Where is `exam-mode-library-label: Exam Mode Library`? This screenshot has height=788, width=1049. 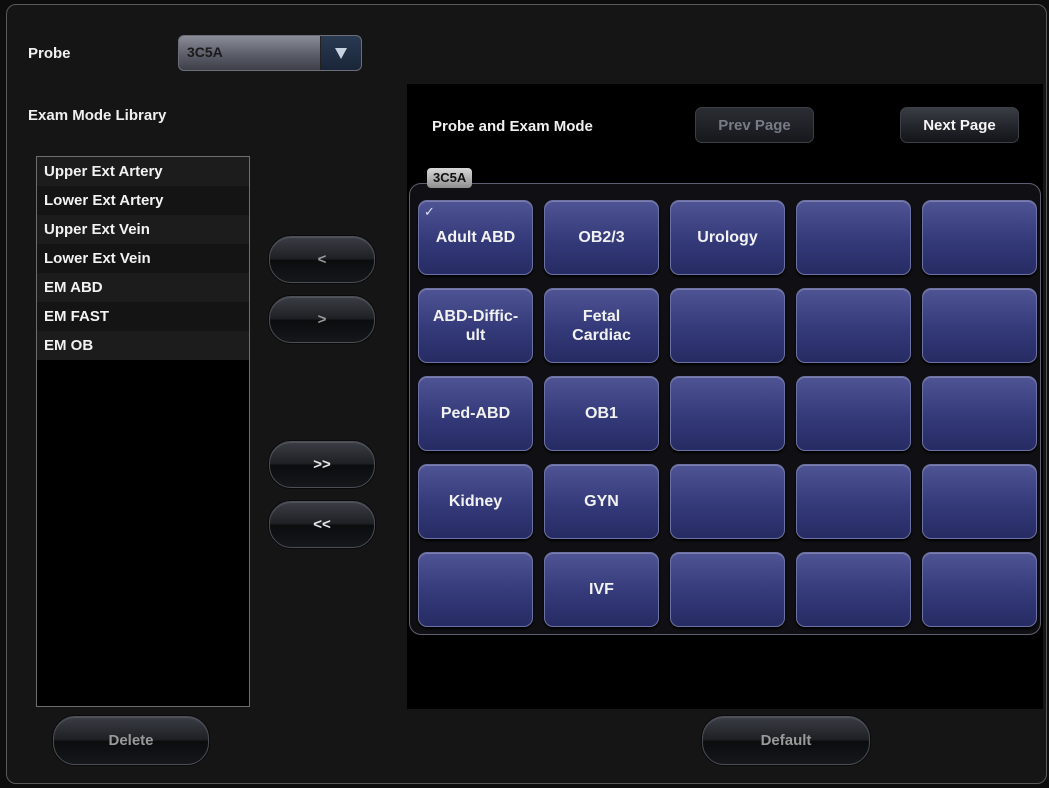 exam-mode-library-label: Exam Mode Library is located at coordinates (97, 115).